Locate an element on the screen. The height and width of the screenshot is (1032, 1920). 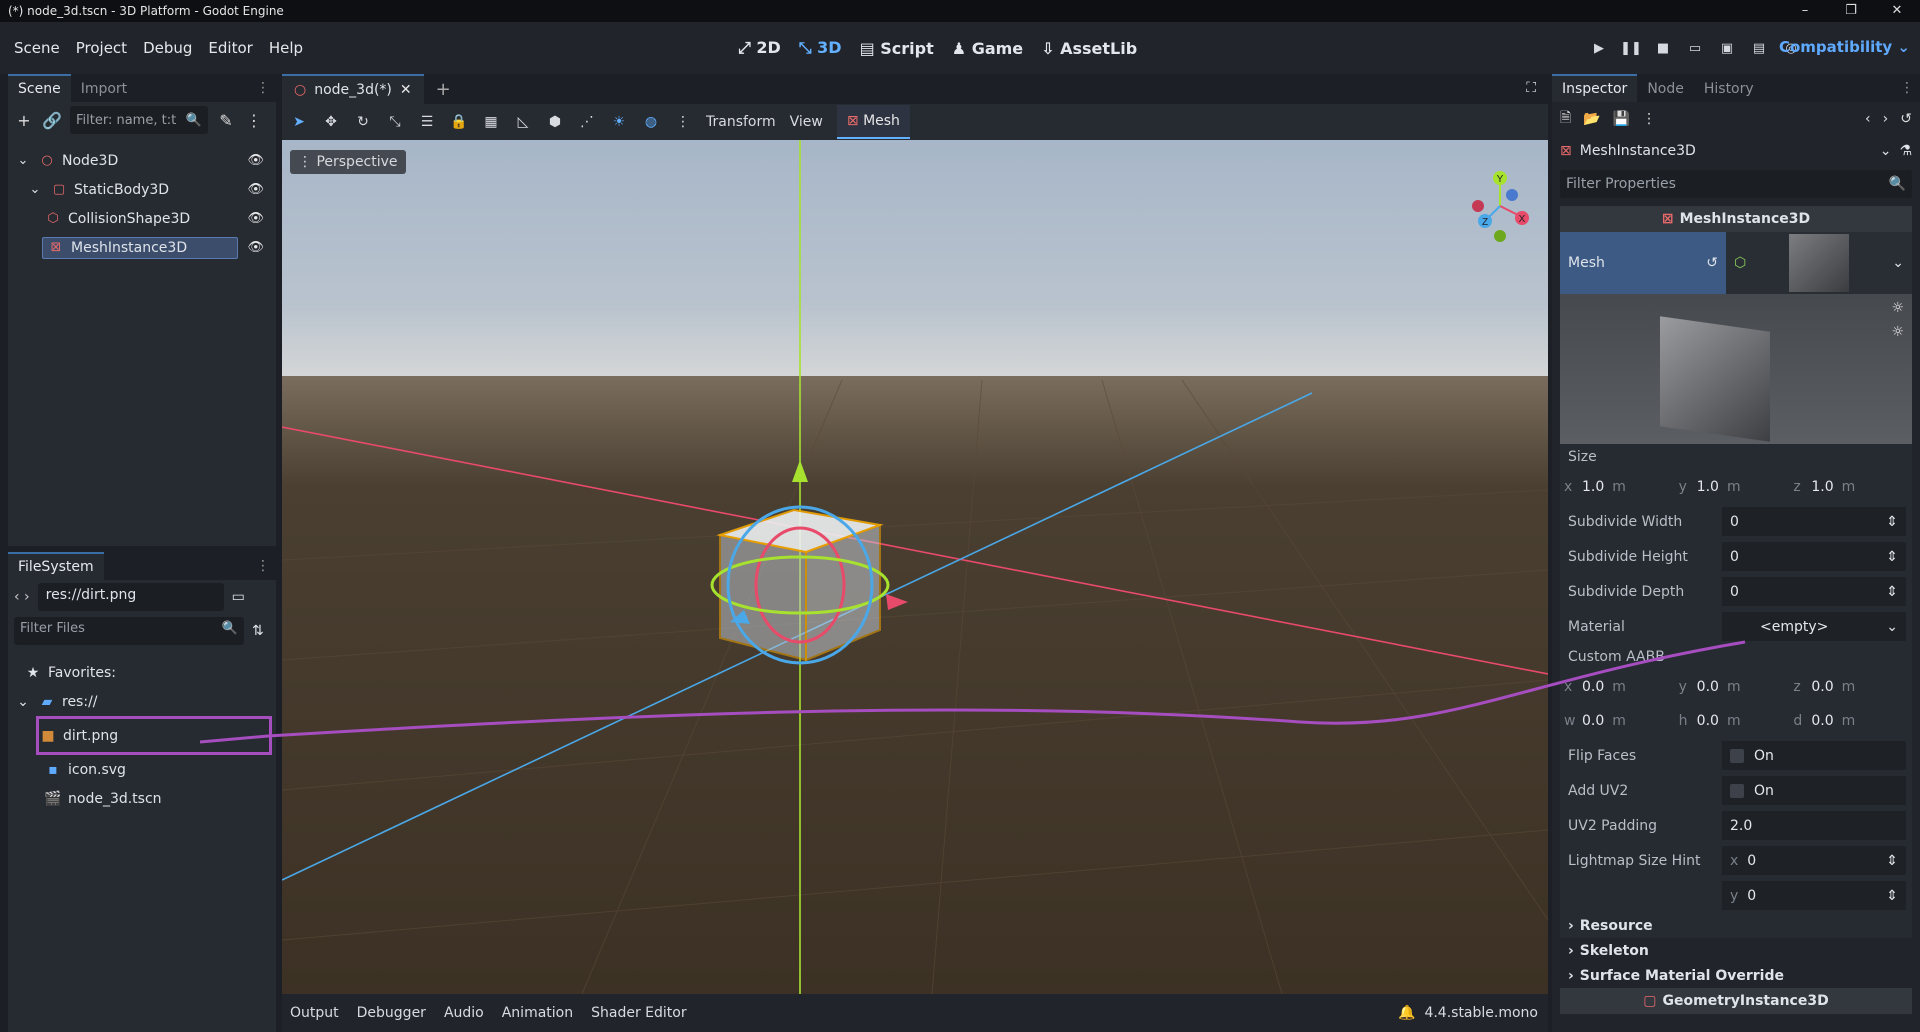
link-icon: 🔗 is located at coordinates (52, 120).